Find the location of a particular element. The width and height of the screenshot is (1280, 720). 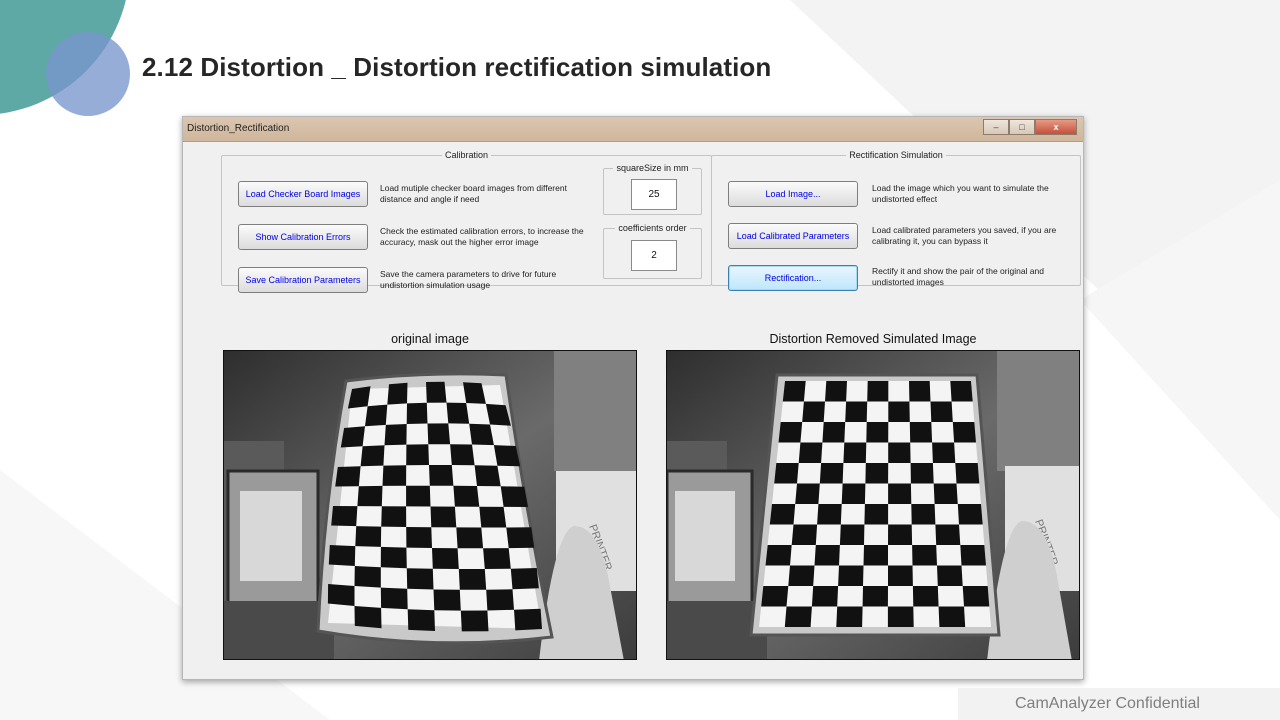

window-titlebar: Distortion_Rectification – □ x is located at coordinates (633, 129).